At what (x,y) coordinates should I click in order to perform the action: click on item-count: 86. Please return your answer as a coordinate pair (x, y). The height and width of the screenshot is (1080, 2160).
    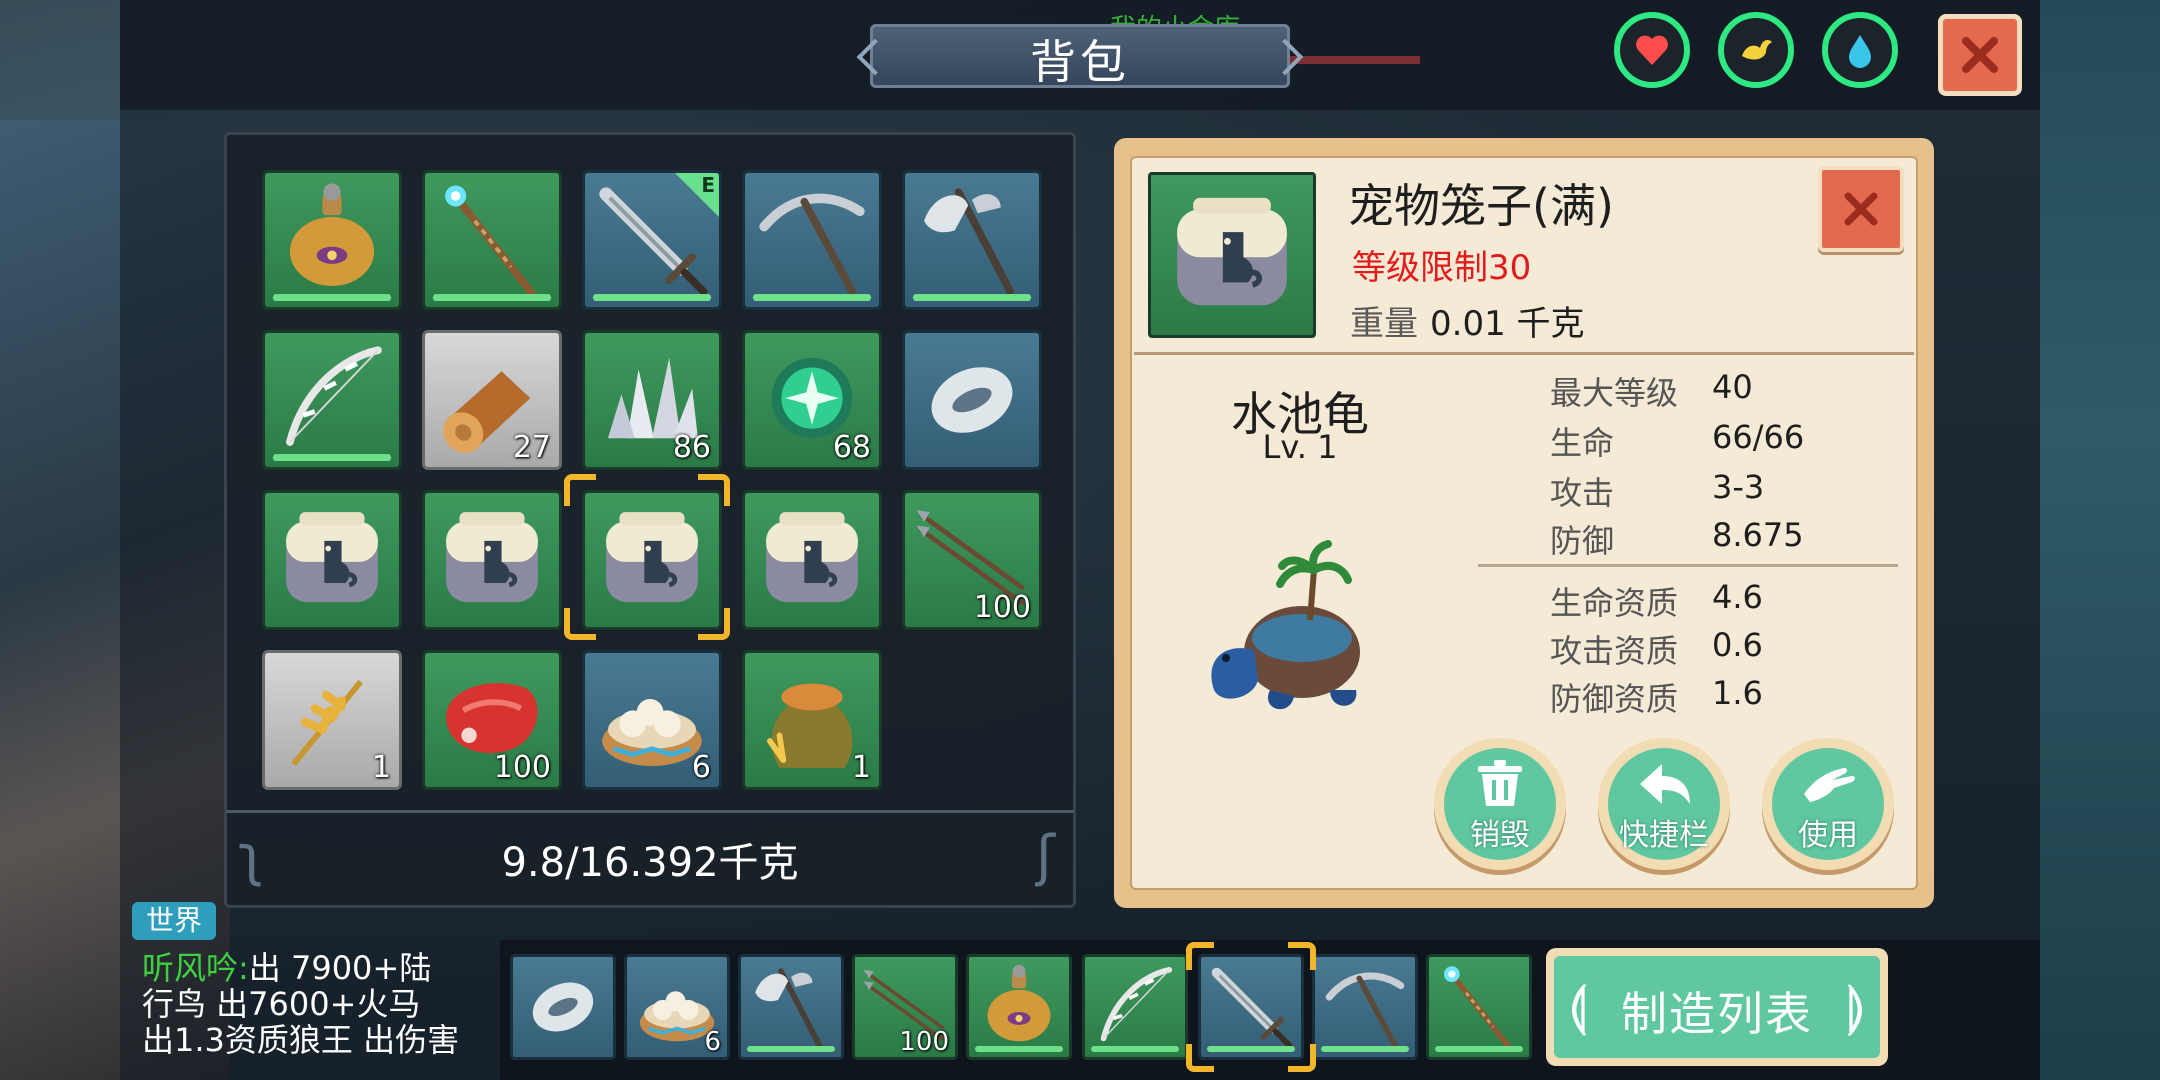
    Looking at the image, I should click on (691, 447).